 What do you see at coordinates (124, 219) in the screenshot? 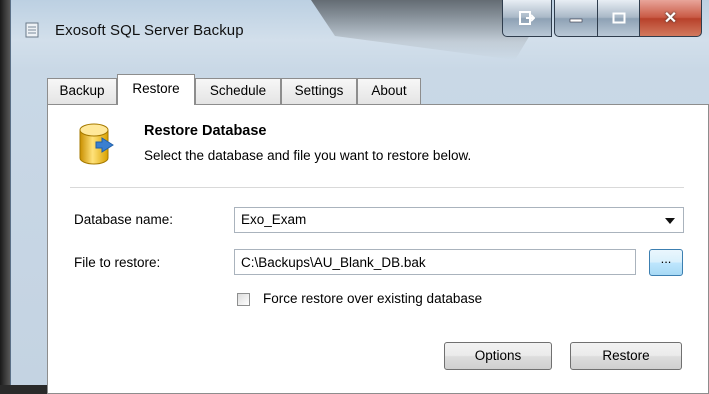
I see `database-name-label: Database name:` at bounding box center [124, 219].